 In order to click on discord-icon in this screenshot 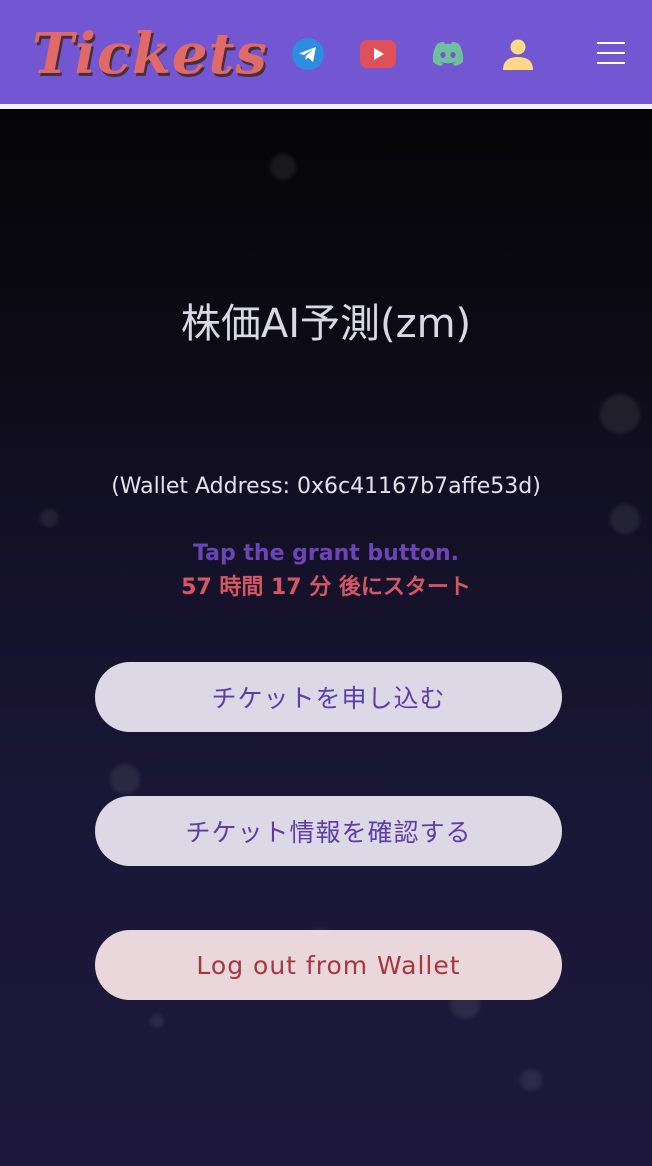, I will do `click(448, 54)`.